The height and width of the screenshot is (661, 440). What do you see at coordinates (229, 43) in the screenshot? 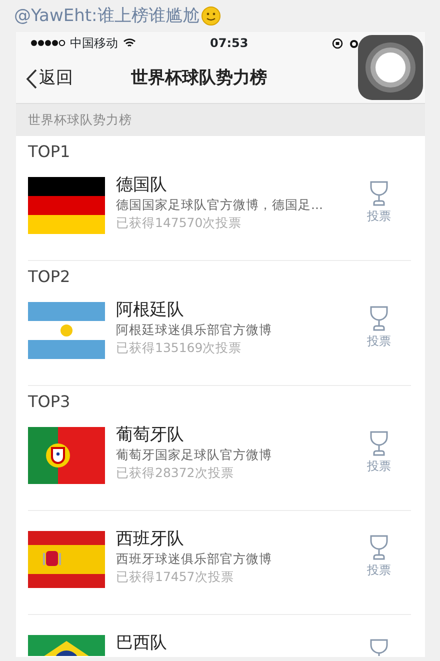
I see `status-time: 07:53` at bounding box center [229, 43].